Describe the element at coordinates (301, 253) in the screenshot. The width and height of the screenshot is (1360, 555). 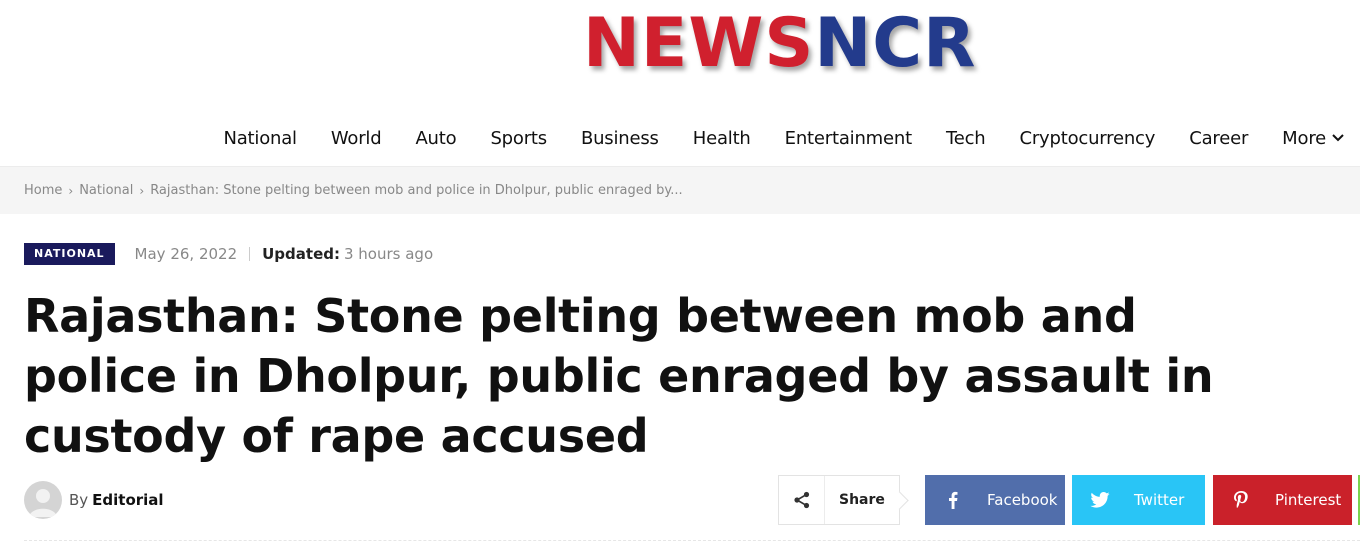
I see `updated-label: Updated:` at that location.